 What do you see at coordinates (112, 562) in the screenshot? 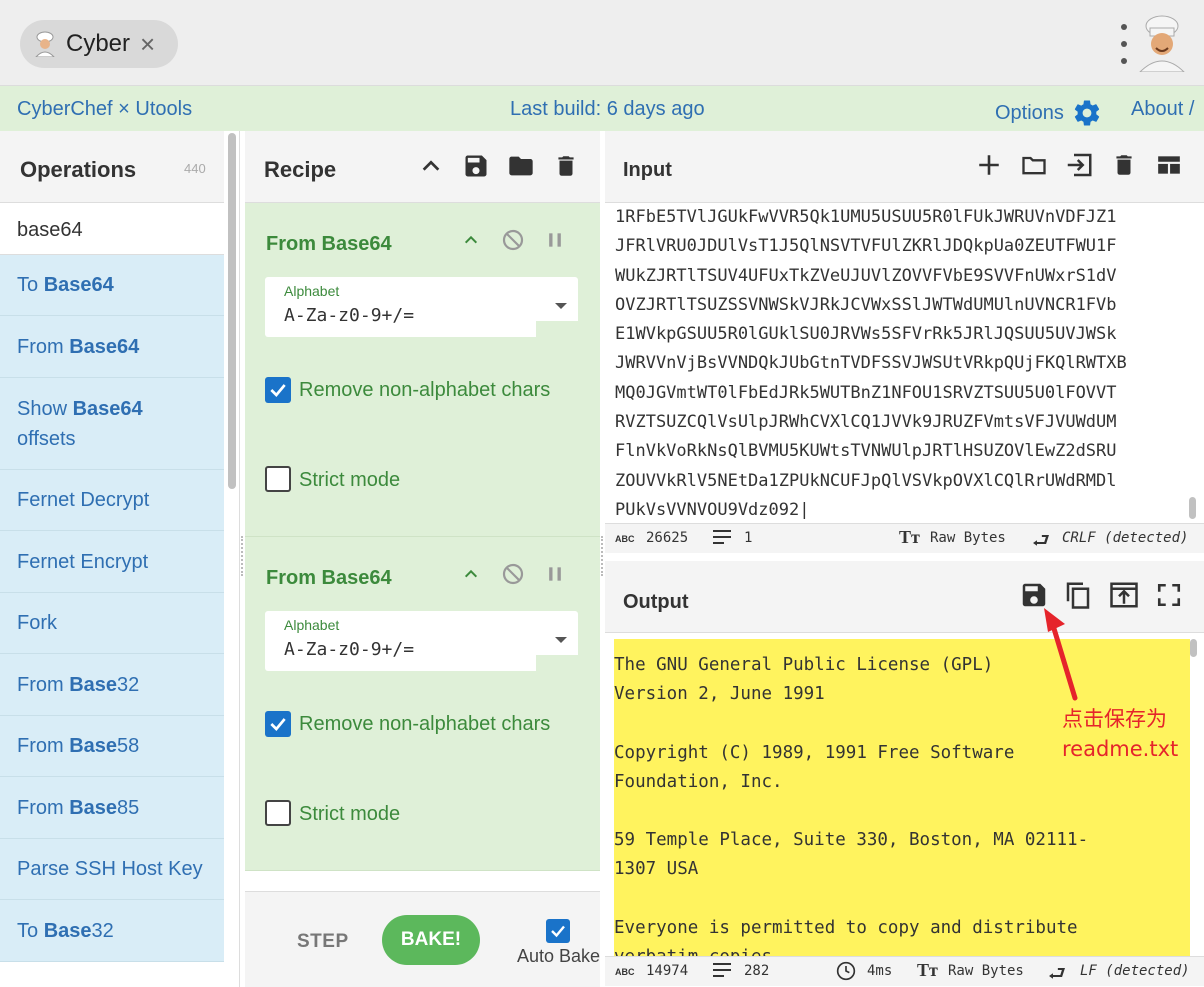
I see `operation-item: Fernet Encrypt` at bounding box center [112, 562].